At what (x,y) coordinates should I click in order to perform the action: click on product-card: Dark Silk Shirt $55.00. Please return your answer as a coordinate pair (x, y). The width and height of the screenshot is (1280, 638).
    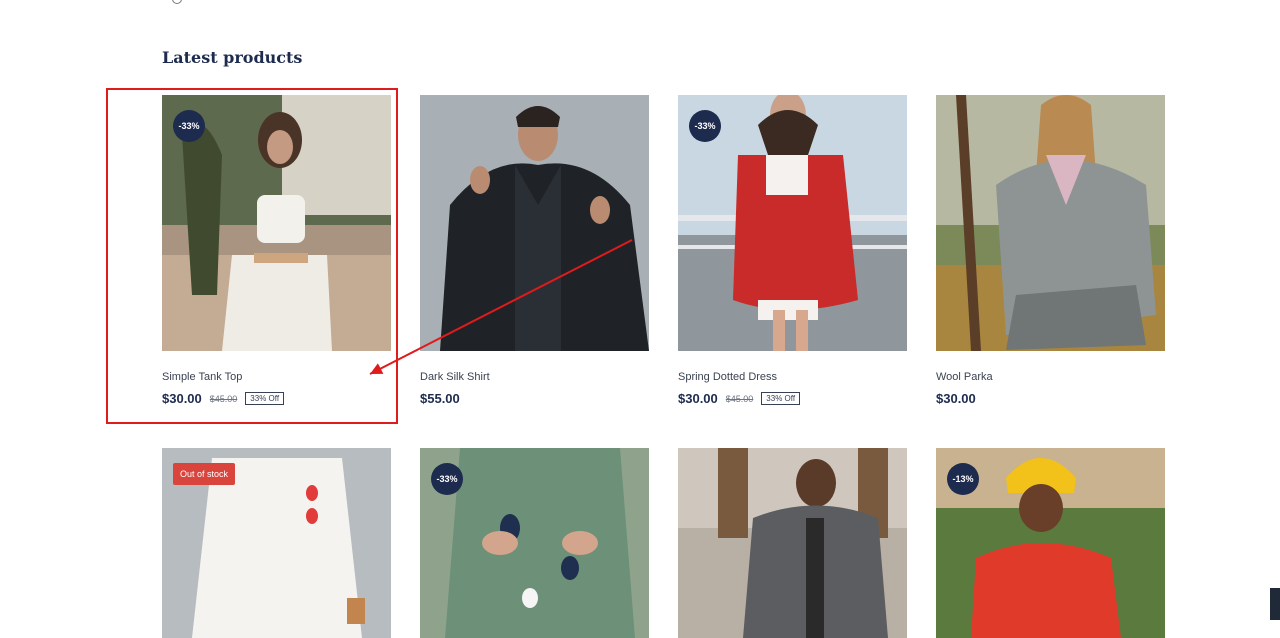
    Looking at the image, I should click on (534, 250).